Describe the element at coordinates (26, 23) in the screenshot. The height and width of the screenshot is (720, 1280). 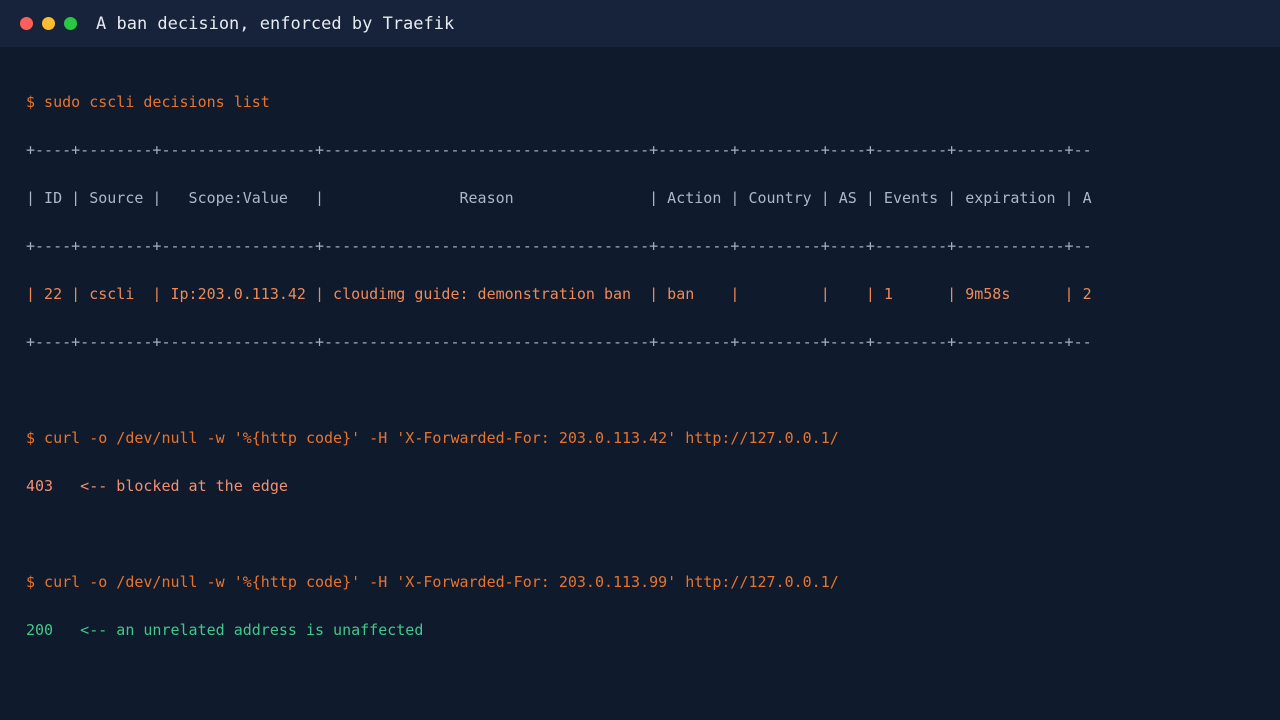
I see `close-window-icon` at that location.